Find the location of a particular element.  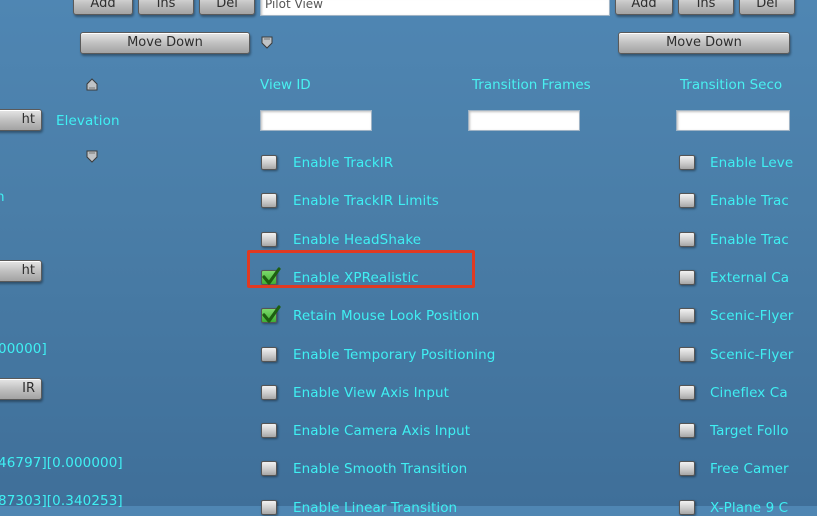

shield-up-icon is located at coordinates (92, 84).